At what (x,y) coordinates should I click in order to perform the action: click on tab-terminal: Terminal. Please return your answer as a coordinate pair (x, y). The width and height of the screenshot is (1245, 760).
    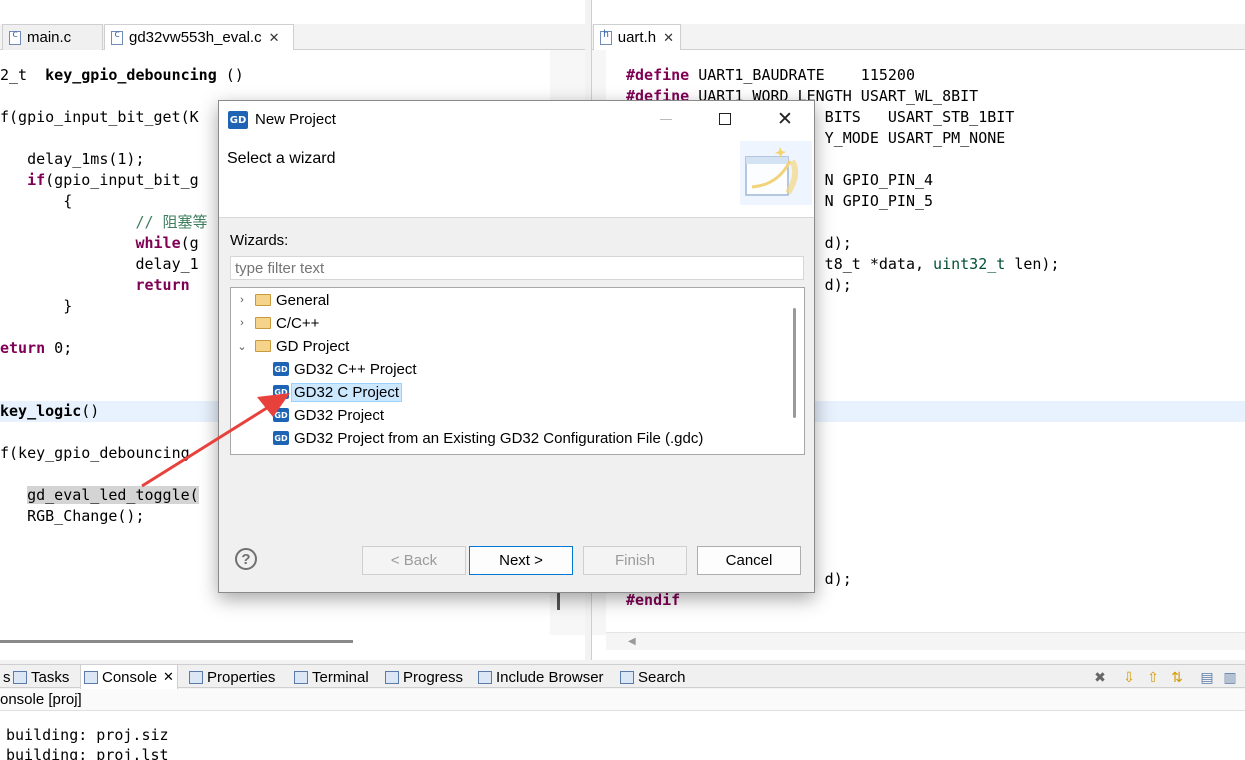
    Looking at the image, I should click on (331, 677).